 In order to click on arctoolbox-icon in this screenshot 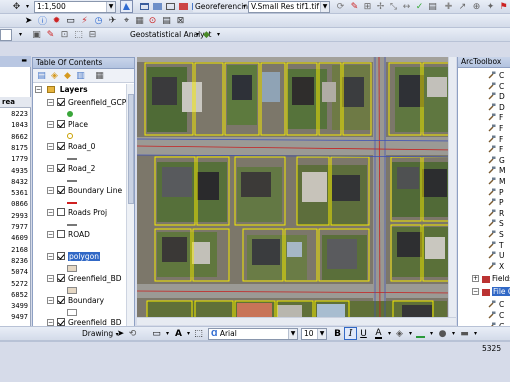, I will do `click(183, 6)`.